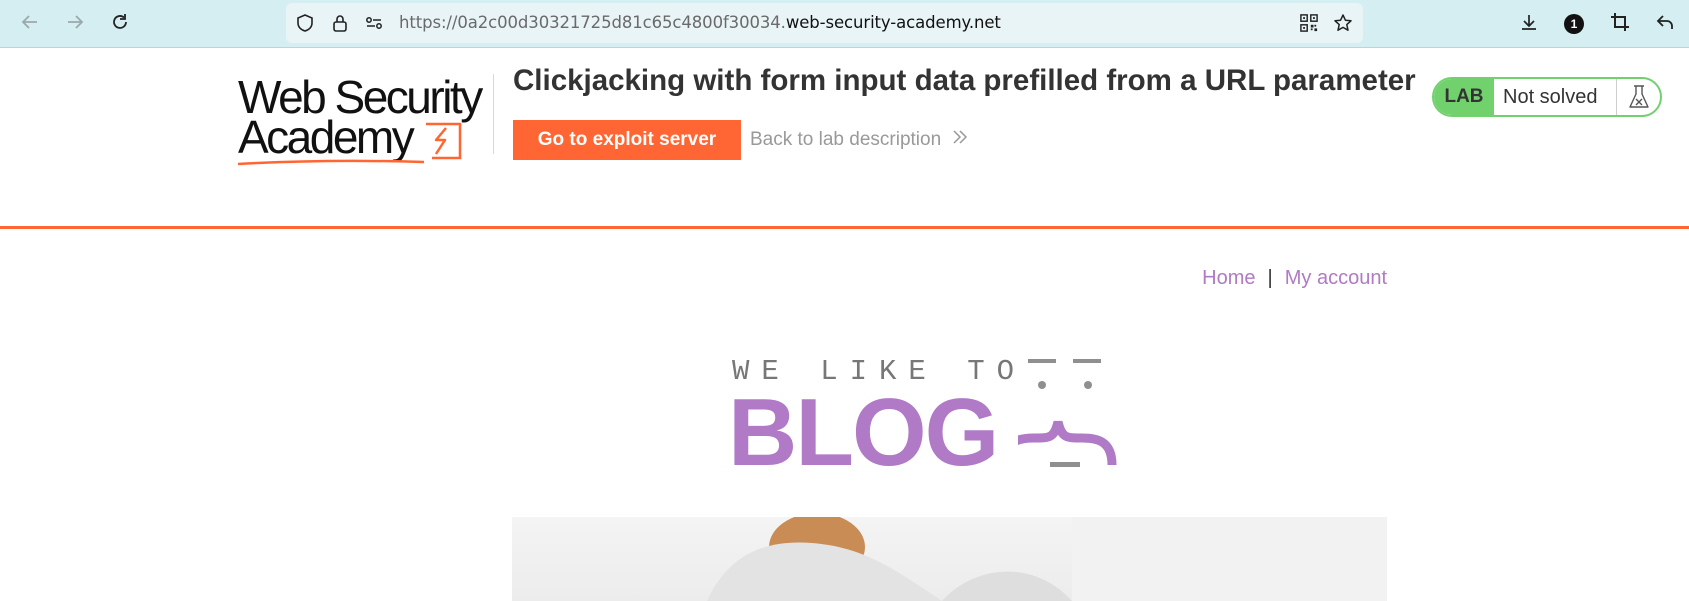 The width and height of the screenshot is (1689, 601). I want to click on star-icon, so click(1343, 23).